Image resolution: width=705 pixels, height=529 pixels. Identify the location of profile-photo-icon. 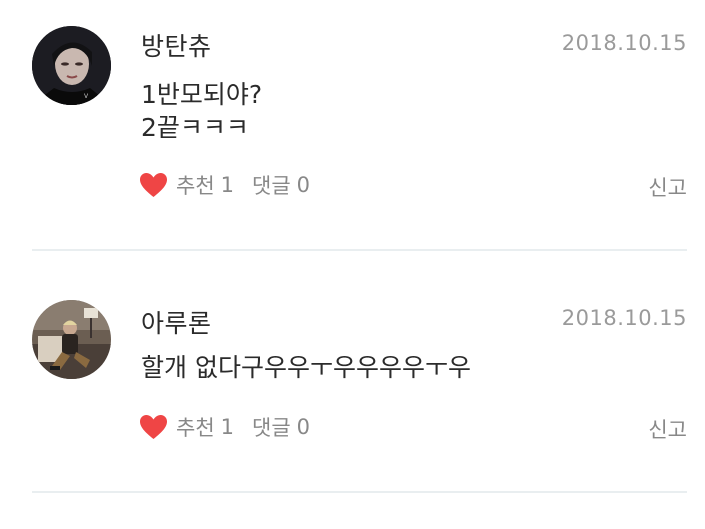
(71, 339).